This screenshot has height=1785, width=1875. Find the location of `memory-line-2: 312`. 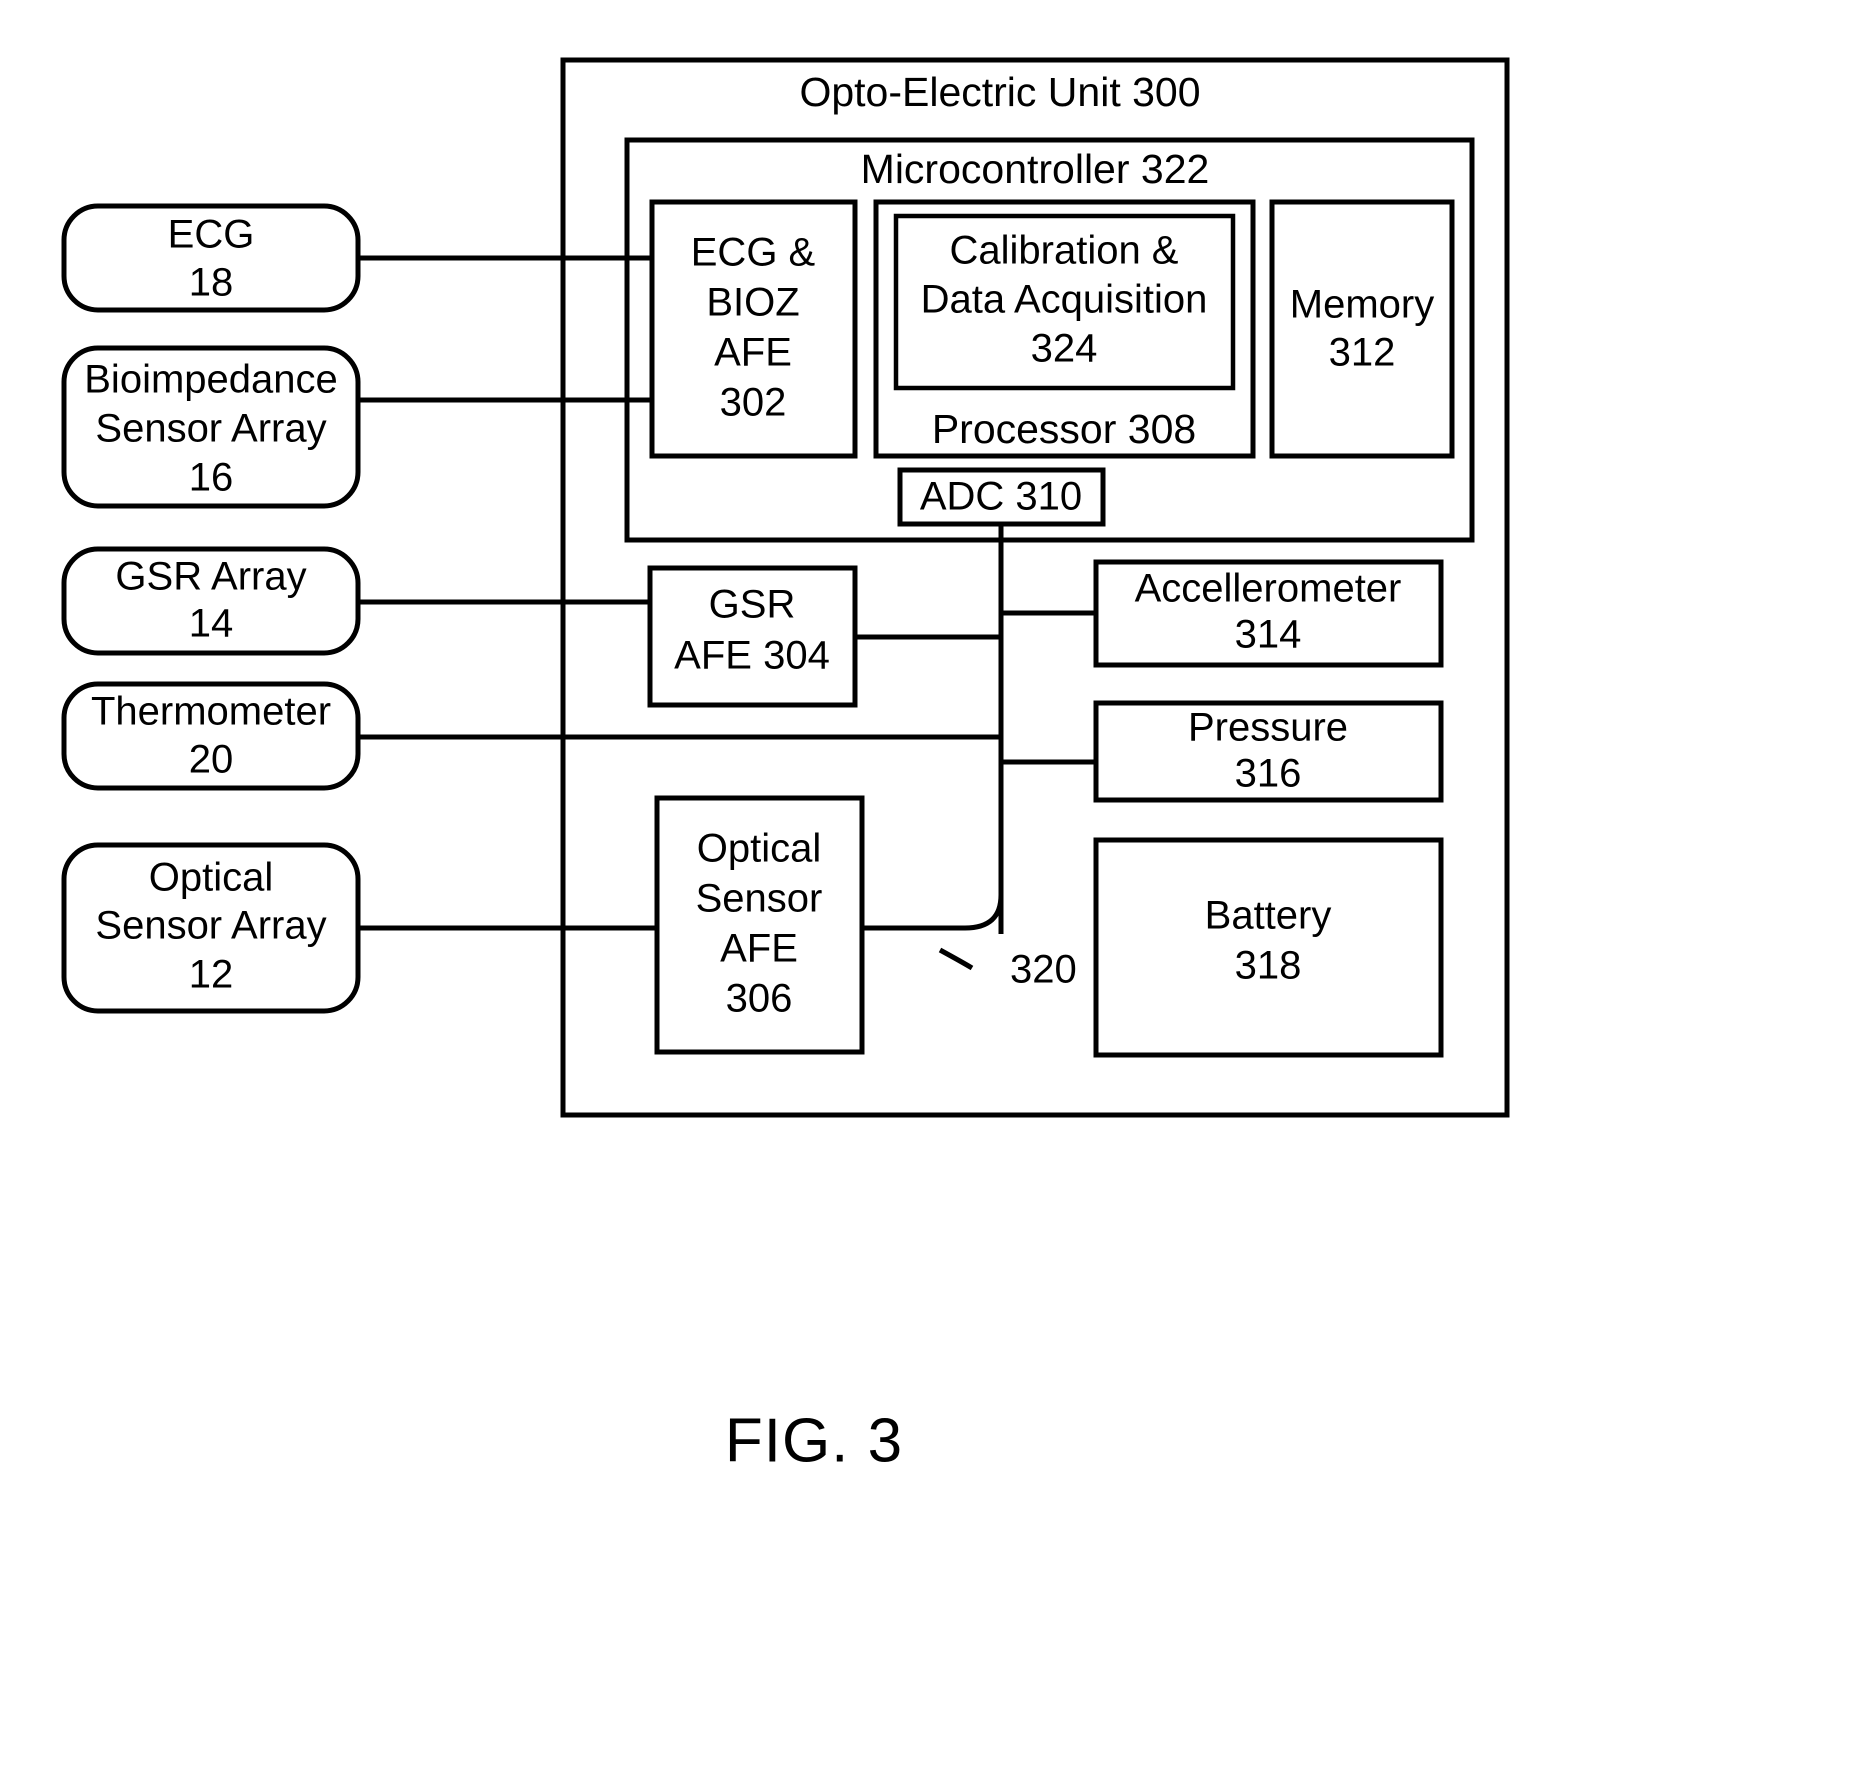

memory-line-2: 312 is located at coordinates (1362, 353).